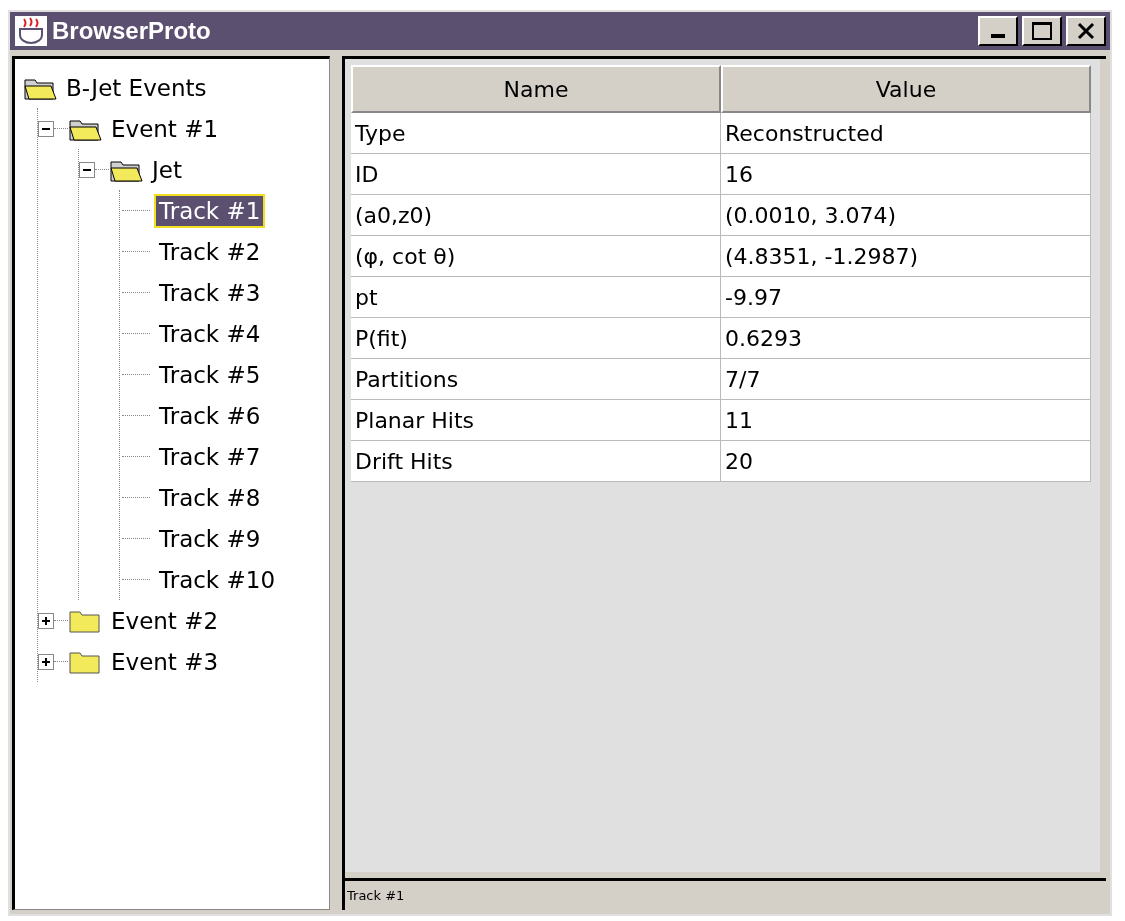 This screenshot has width=1125, height=921. Describe the element at coordinates (210, 292) in the screenshot. I see `tree-item: Track #3` at that location.